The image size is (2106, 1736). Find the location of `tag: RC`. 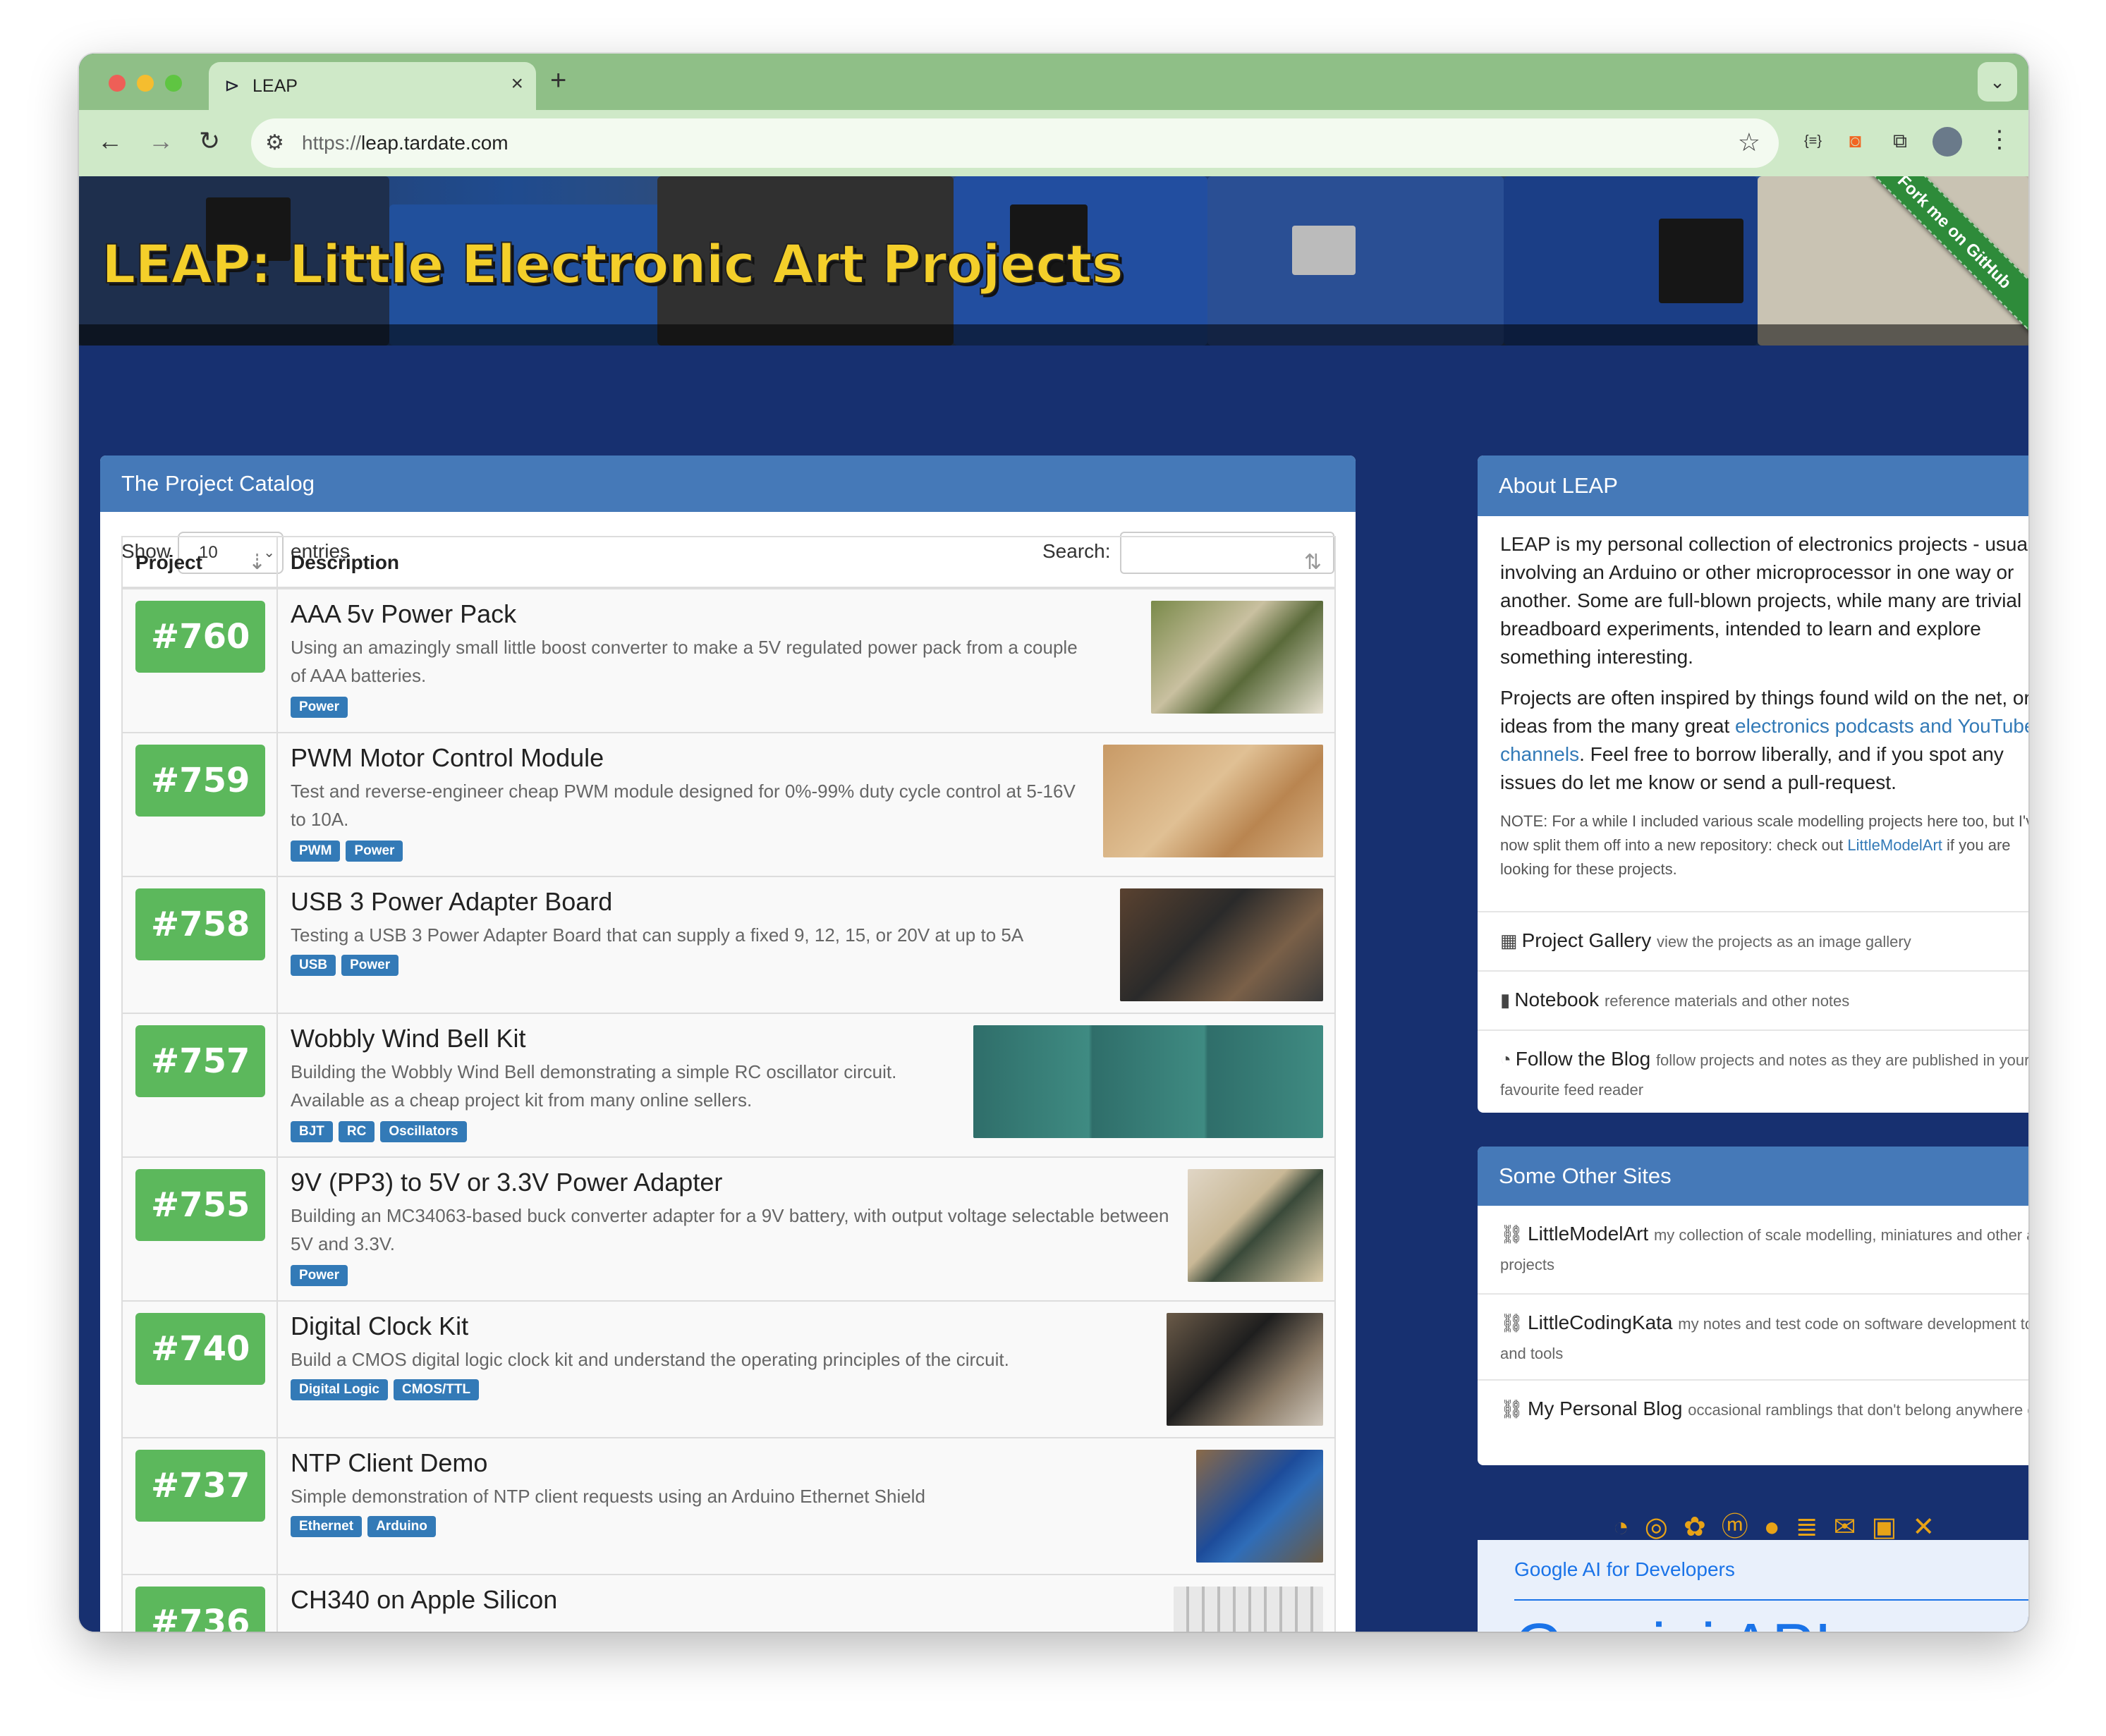

tag: RC is located at coordinates (356, 1131).